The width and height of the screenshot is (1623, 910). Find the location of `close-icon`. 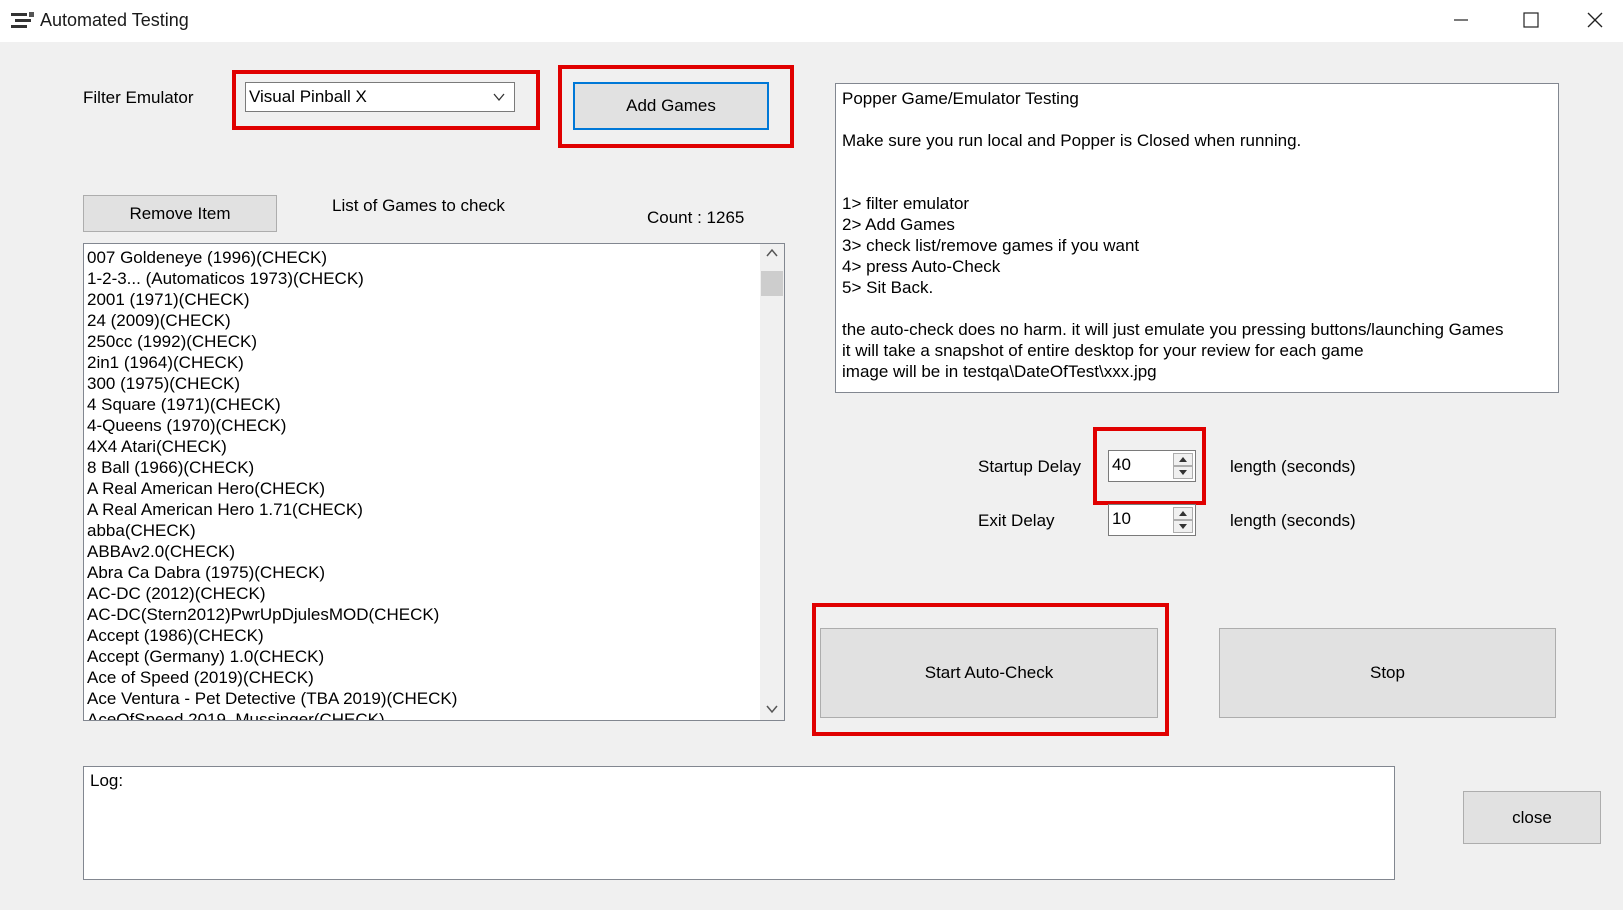

close-icon is located at coordinates (1595, 20).